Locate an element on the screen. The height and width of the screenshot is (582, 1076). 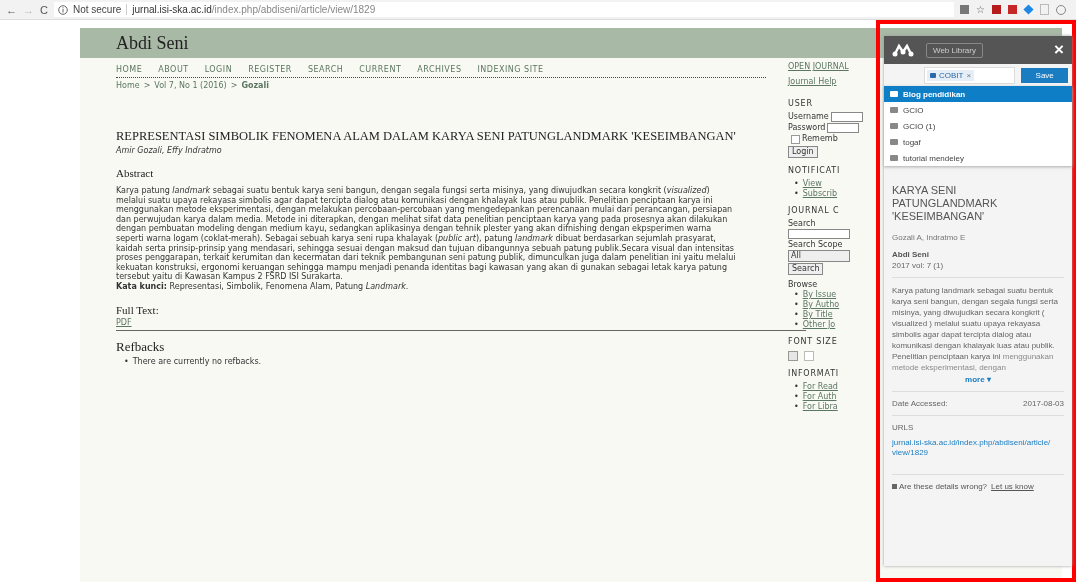
back-button: ← is located at coordinates (11, 9).